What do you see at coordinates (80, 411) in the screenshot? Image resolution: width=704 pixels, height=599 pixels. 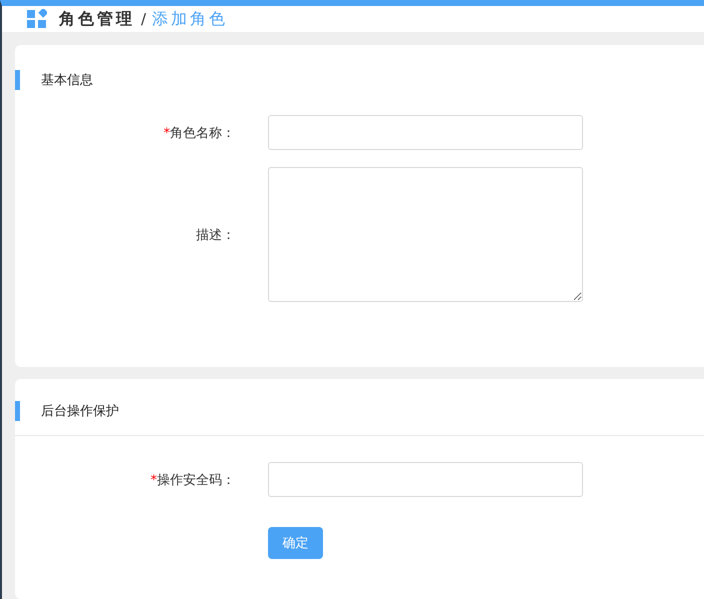 I see `section-title: 后台操作保护` at bounding box center [80, 411].